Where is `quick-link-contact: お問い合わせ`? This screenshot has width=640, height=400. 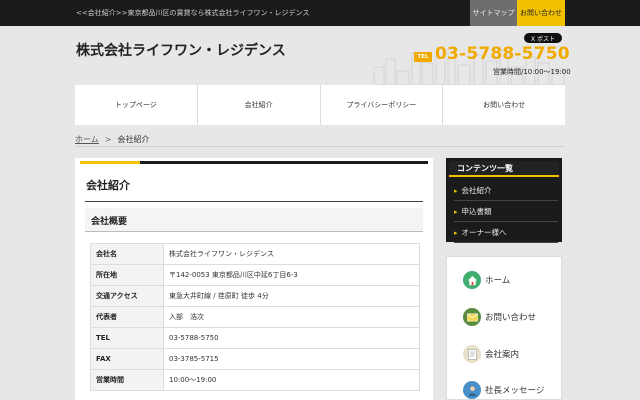
quick-link-contact: お問い合わせ is located at coordinates (499, 317).